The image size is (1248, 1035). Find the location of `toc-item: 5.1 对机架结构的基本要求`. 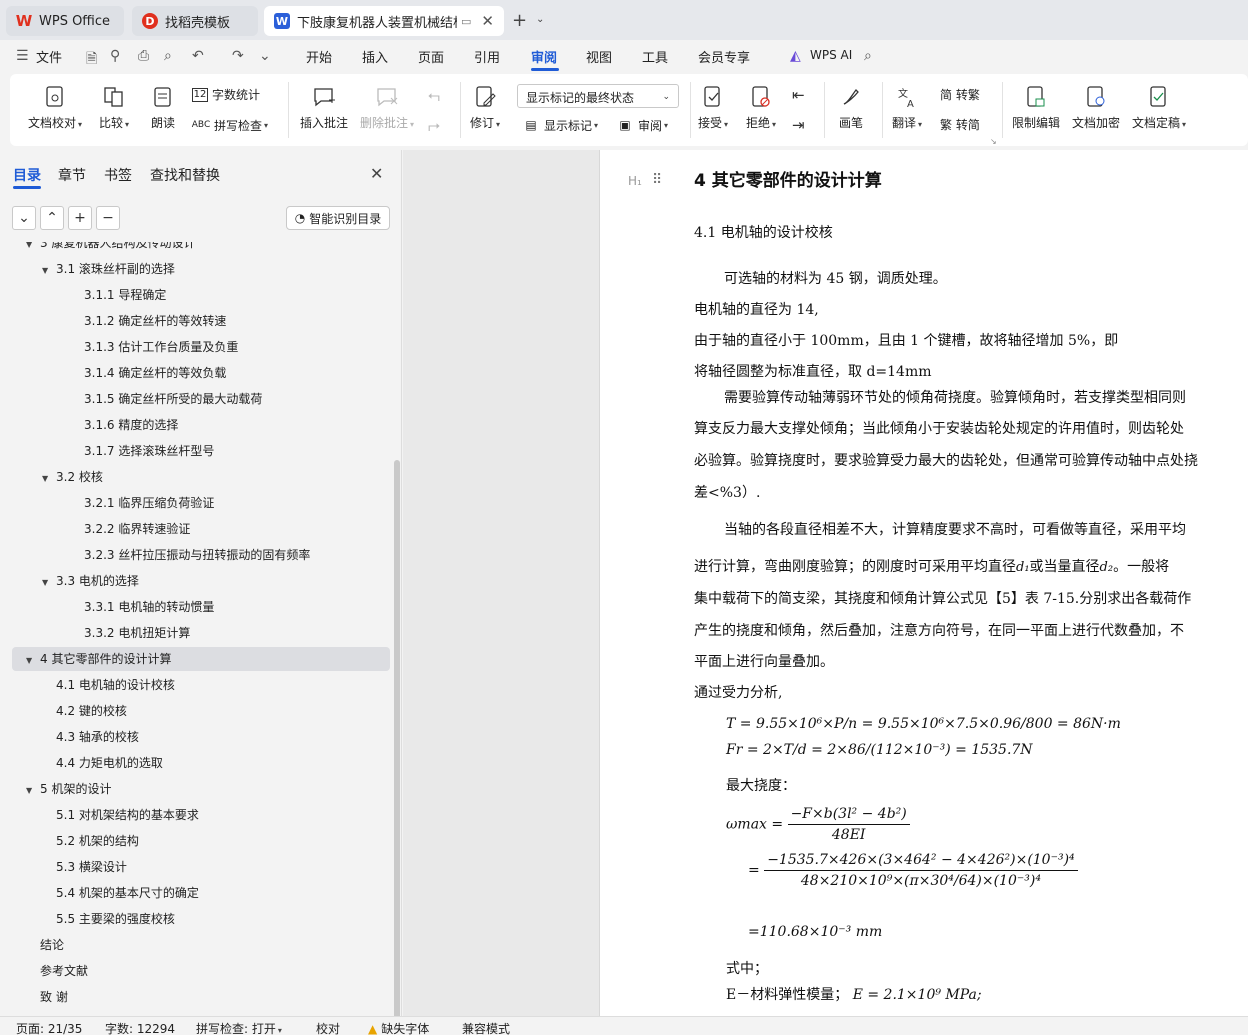

toc-item: 5.1 对机架结构的基本要求 is located at coordinates (120, 815).